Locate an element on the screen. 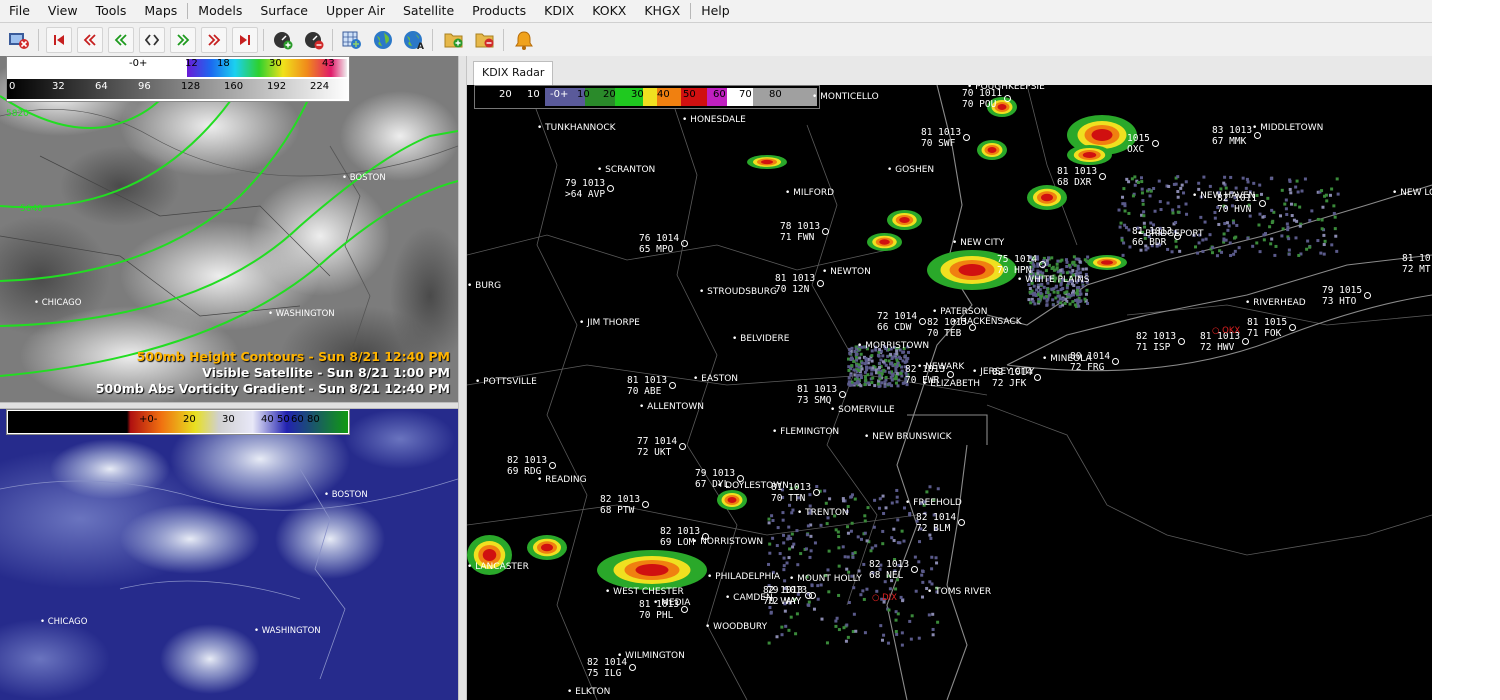  menu-tools: Tools is located at coordinates (111, 11).